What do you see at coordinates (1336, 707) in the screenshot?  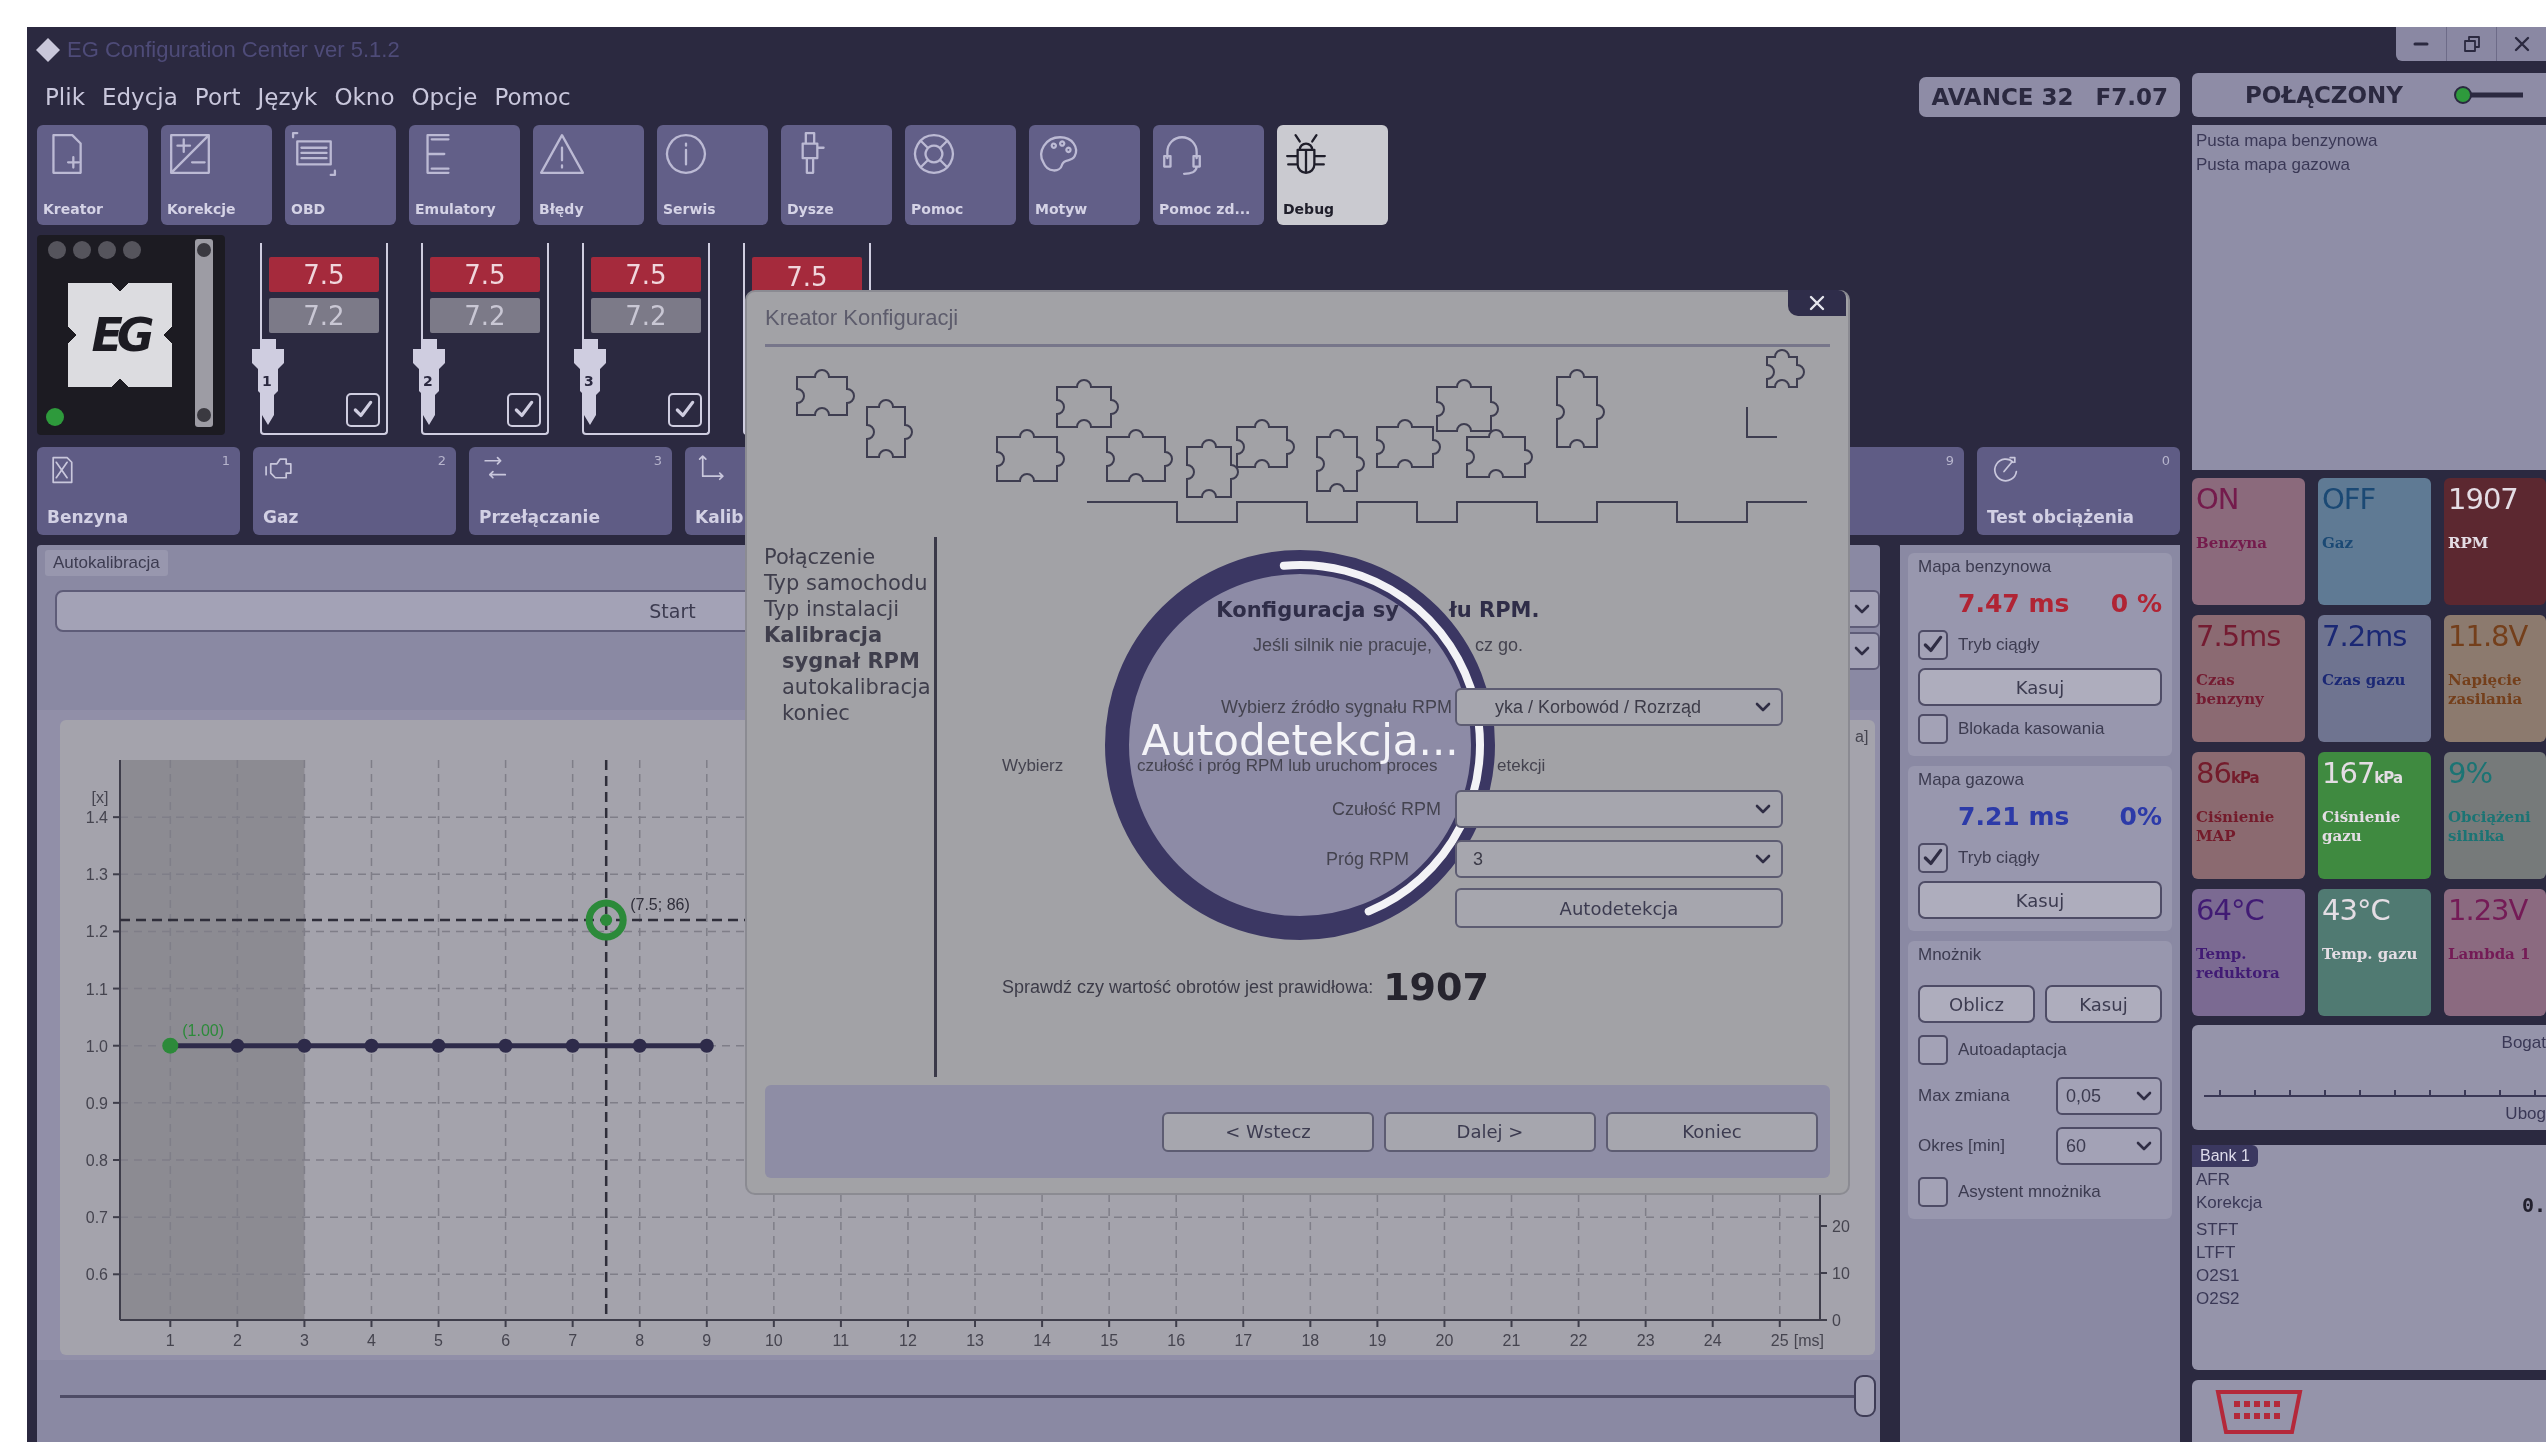 I see `field-label: Wybierz źródło sygnału RPM` at bounding box center [1336, 707].